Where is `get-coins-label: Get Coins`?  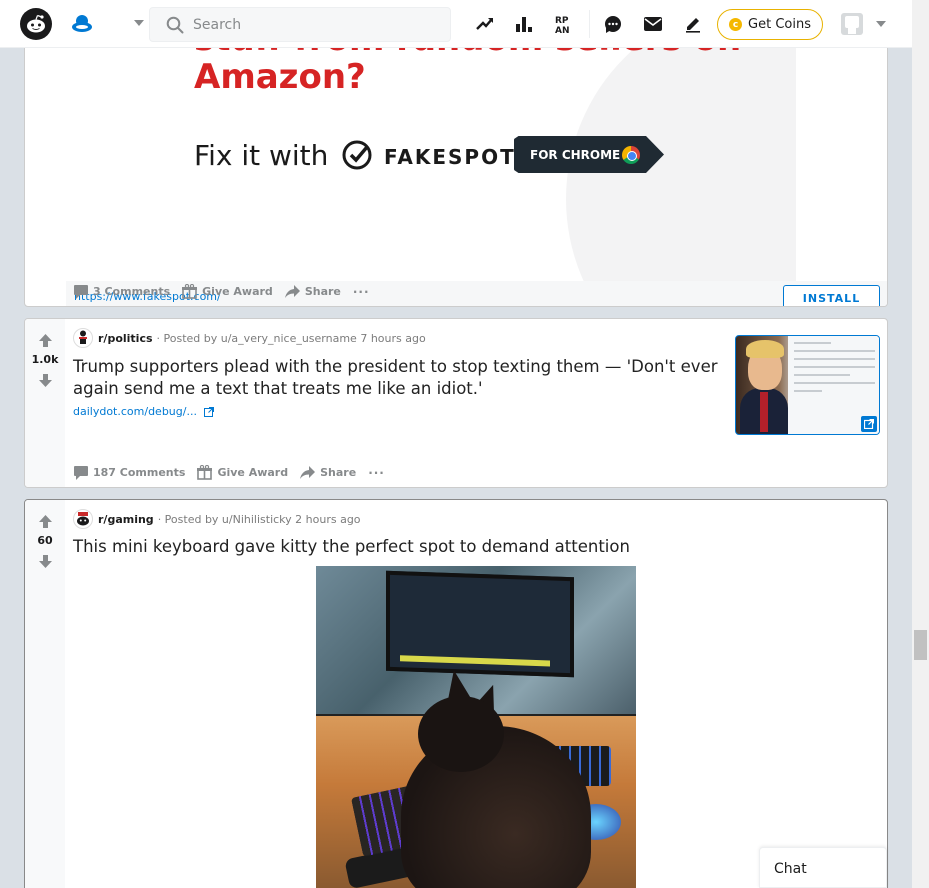 get-coins-label: Get Coins is located at coordinates (779, 24).